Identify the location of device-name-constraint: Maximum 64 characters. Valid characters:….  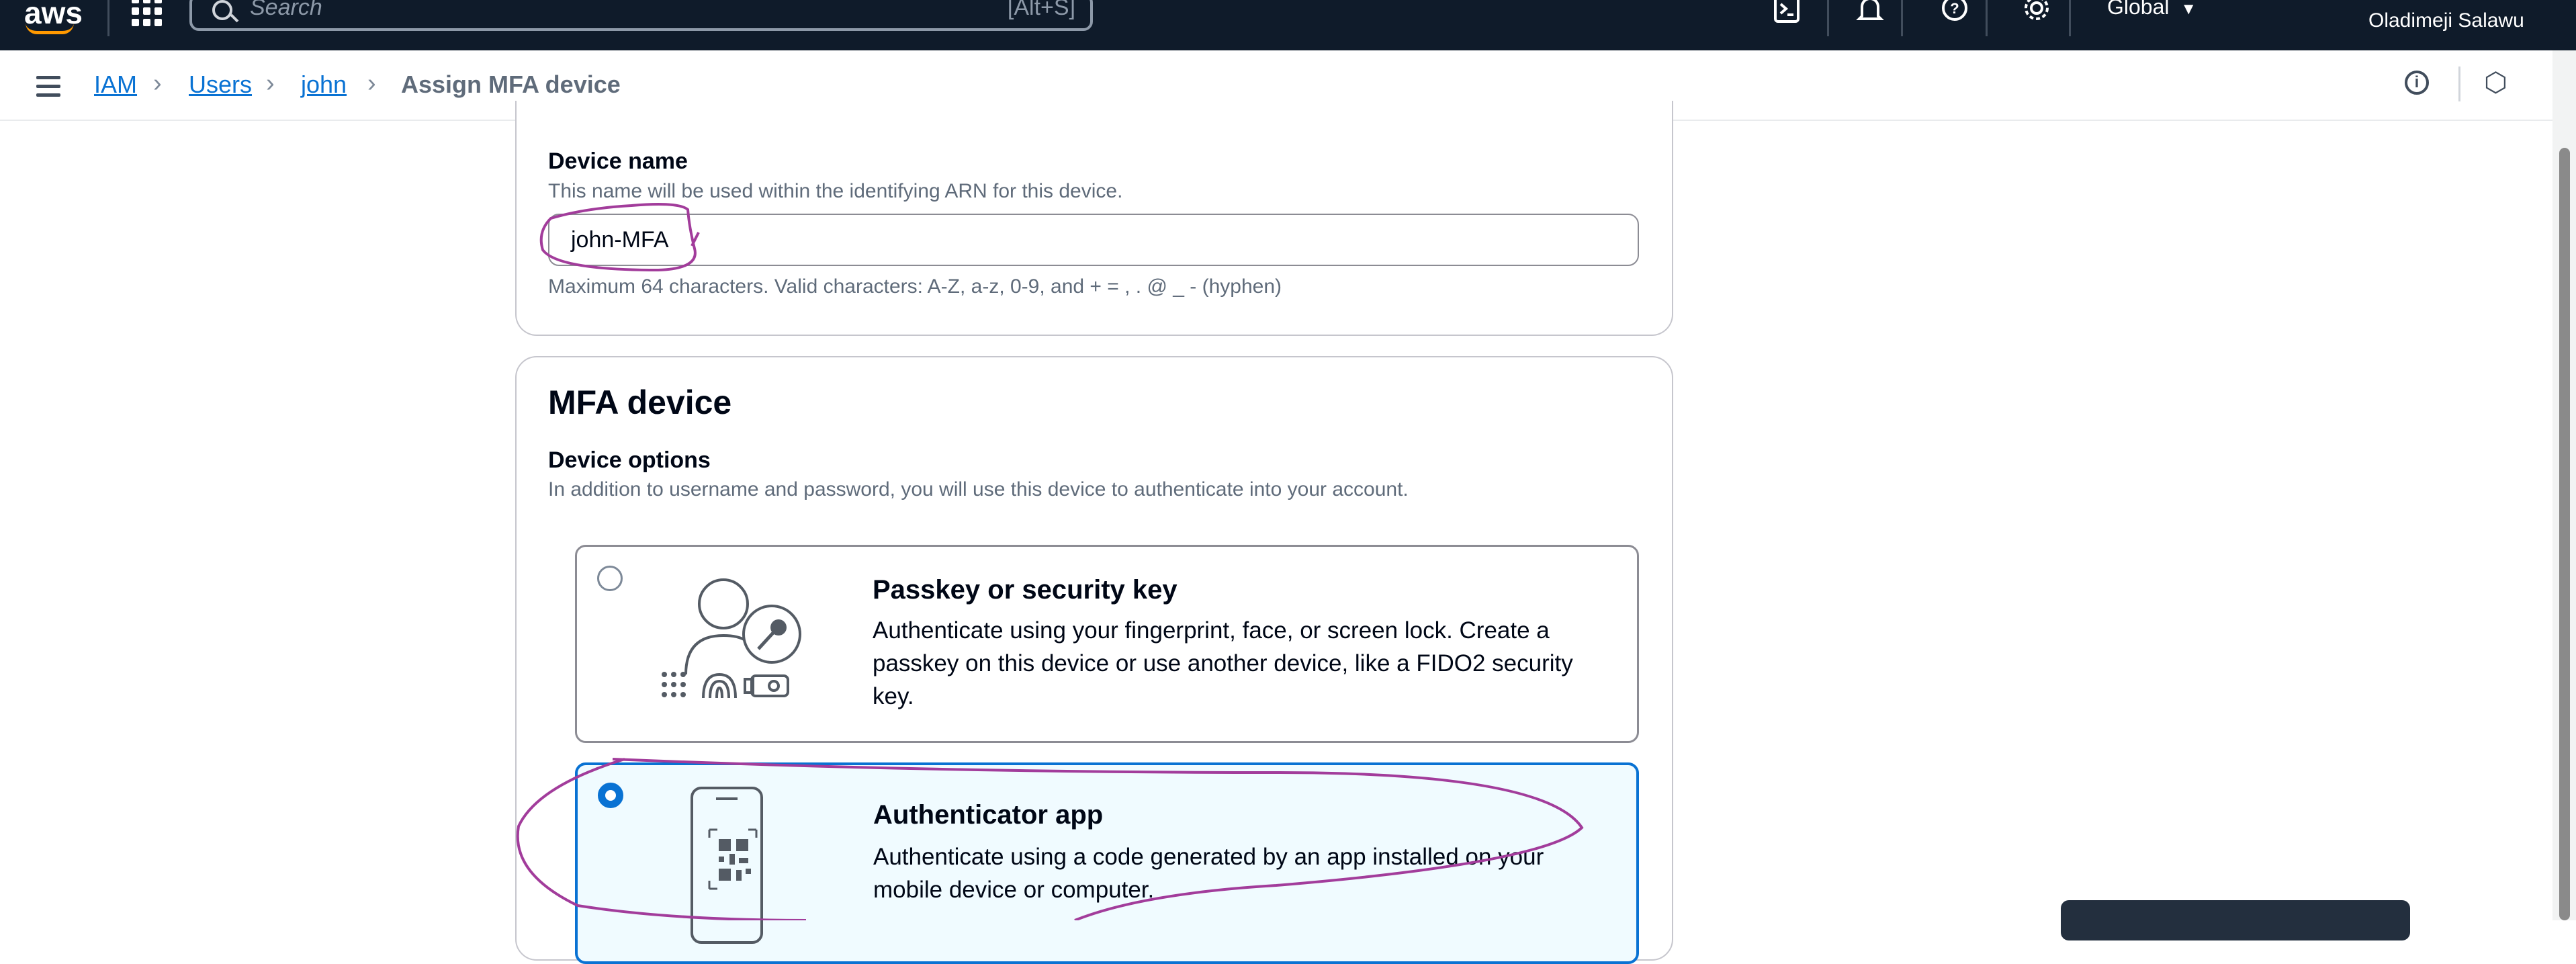
(915, 286).